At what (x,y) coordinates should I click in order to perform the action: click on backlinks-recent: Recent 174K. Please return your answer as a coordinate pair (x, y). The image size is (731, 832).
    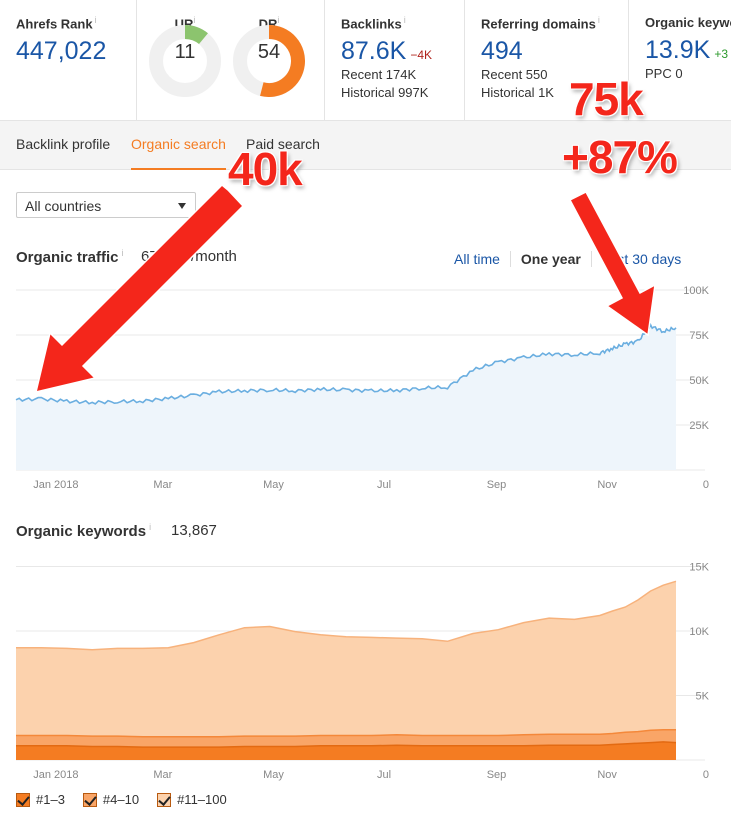
    Looking at the image, I should click on (379, 75).